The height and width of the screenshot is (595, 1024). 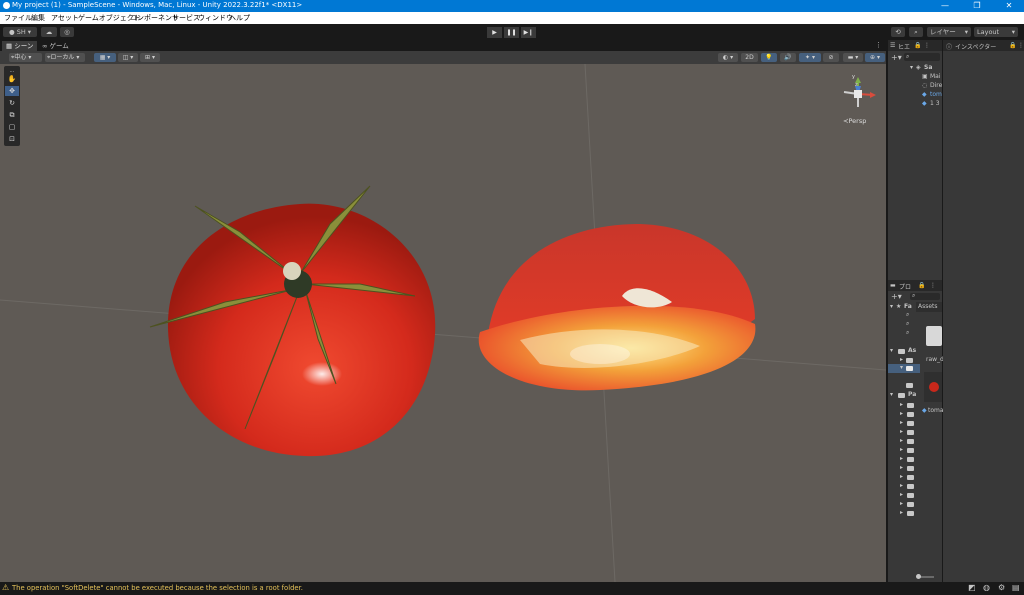 I want to click on favorites-label: Fa, so click(x=908, y=306).